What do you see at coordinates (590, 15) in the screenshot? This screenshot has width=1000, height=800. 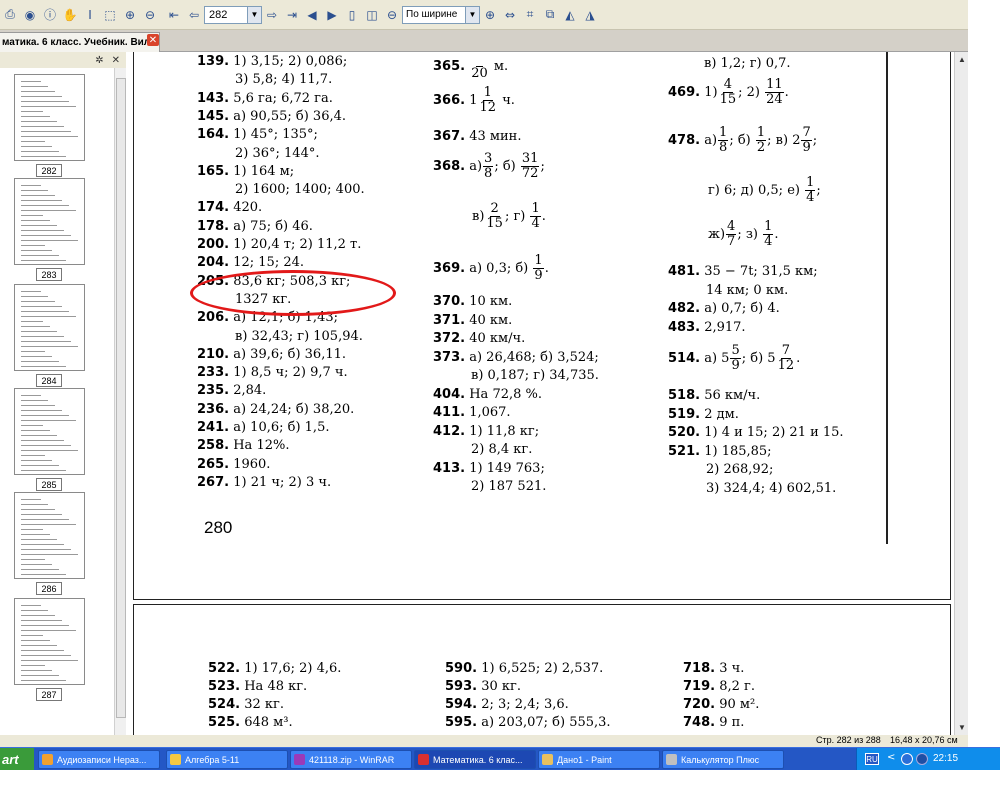 I see `rotate-right-icon: ◮` at bounding box center [590, 15].